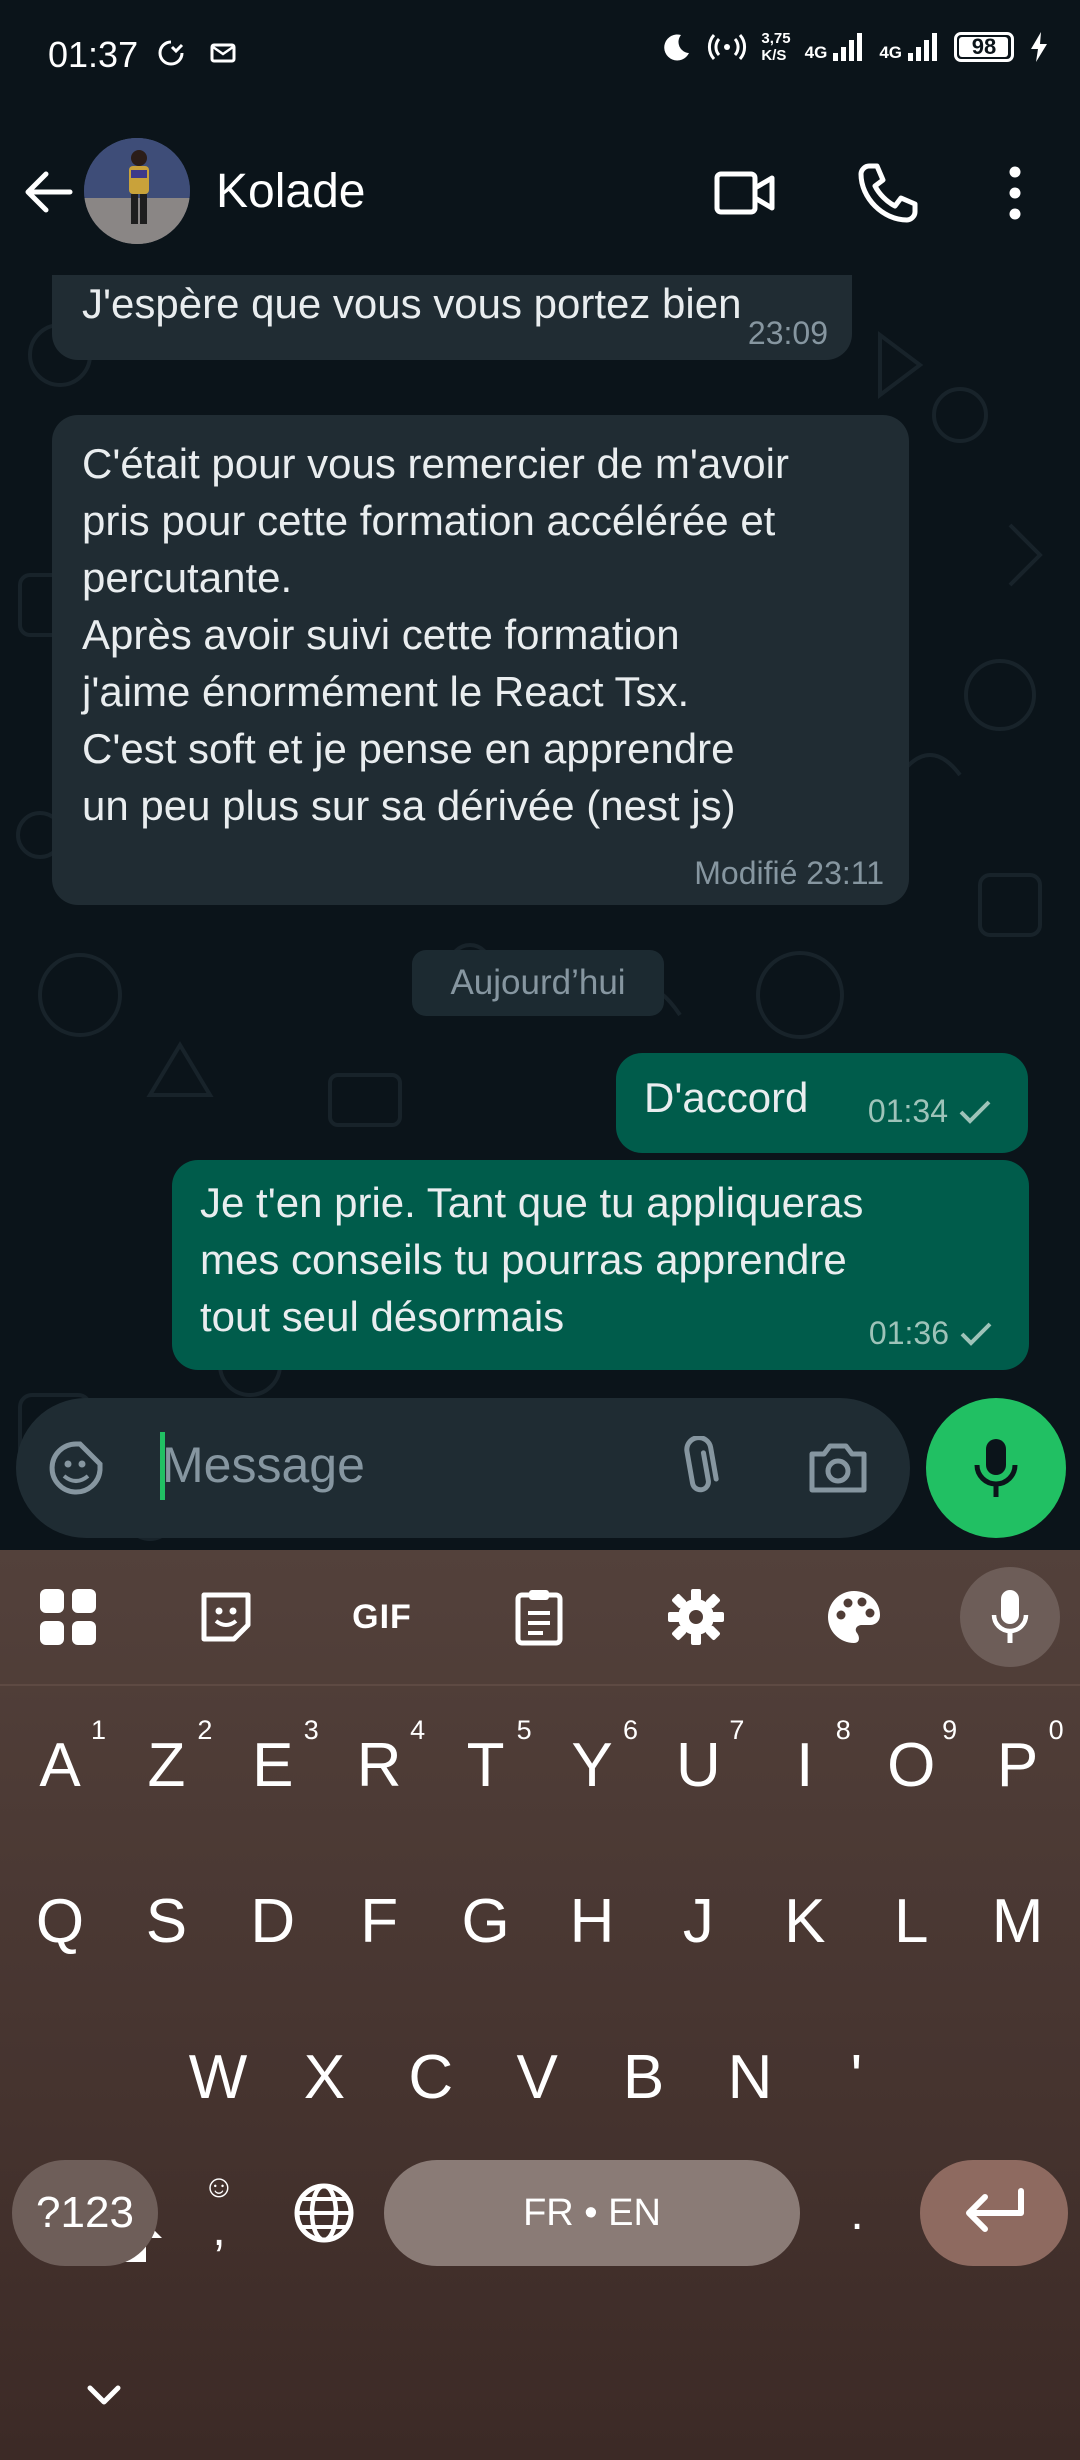 This screenshot has width=1080, height=2460. I want to click on camera-icon, so click(838, 1468).